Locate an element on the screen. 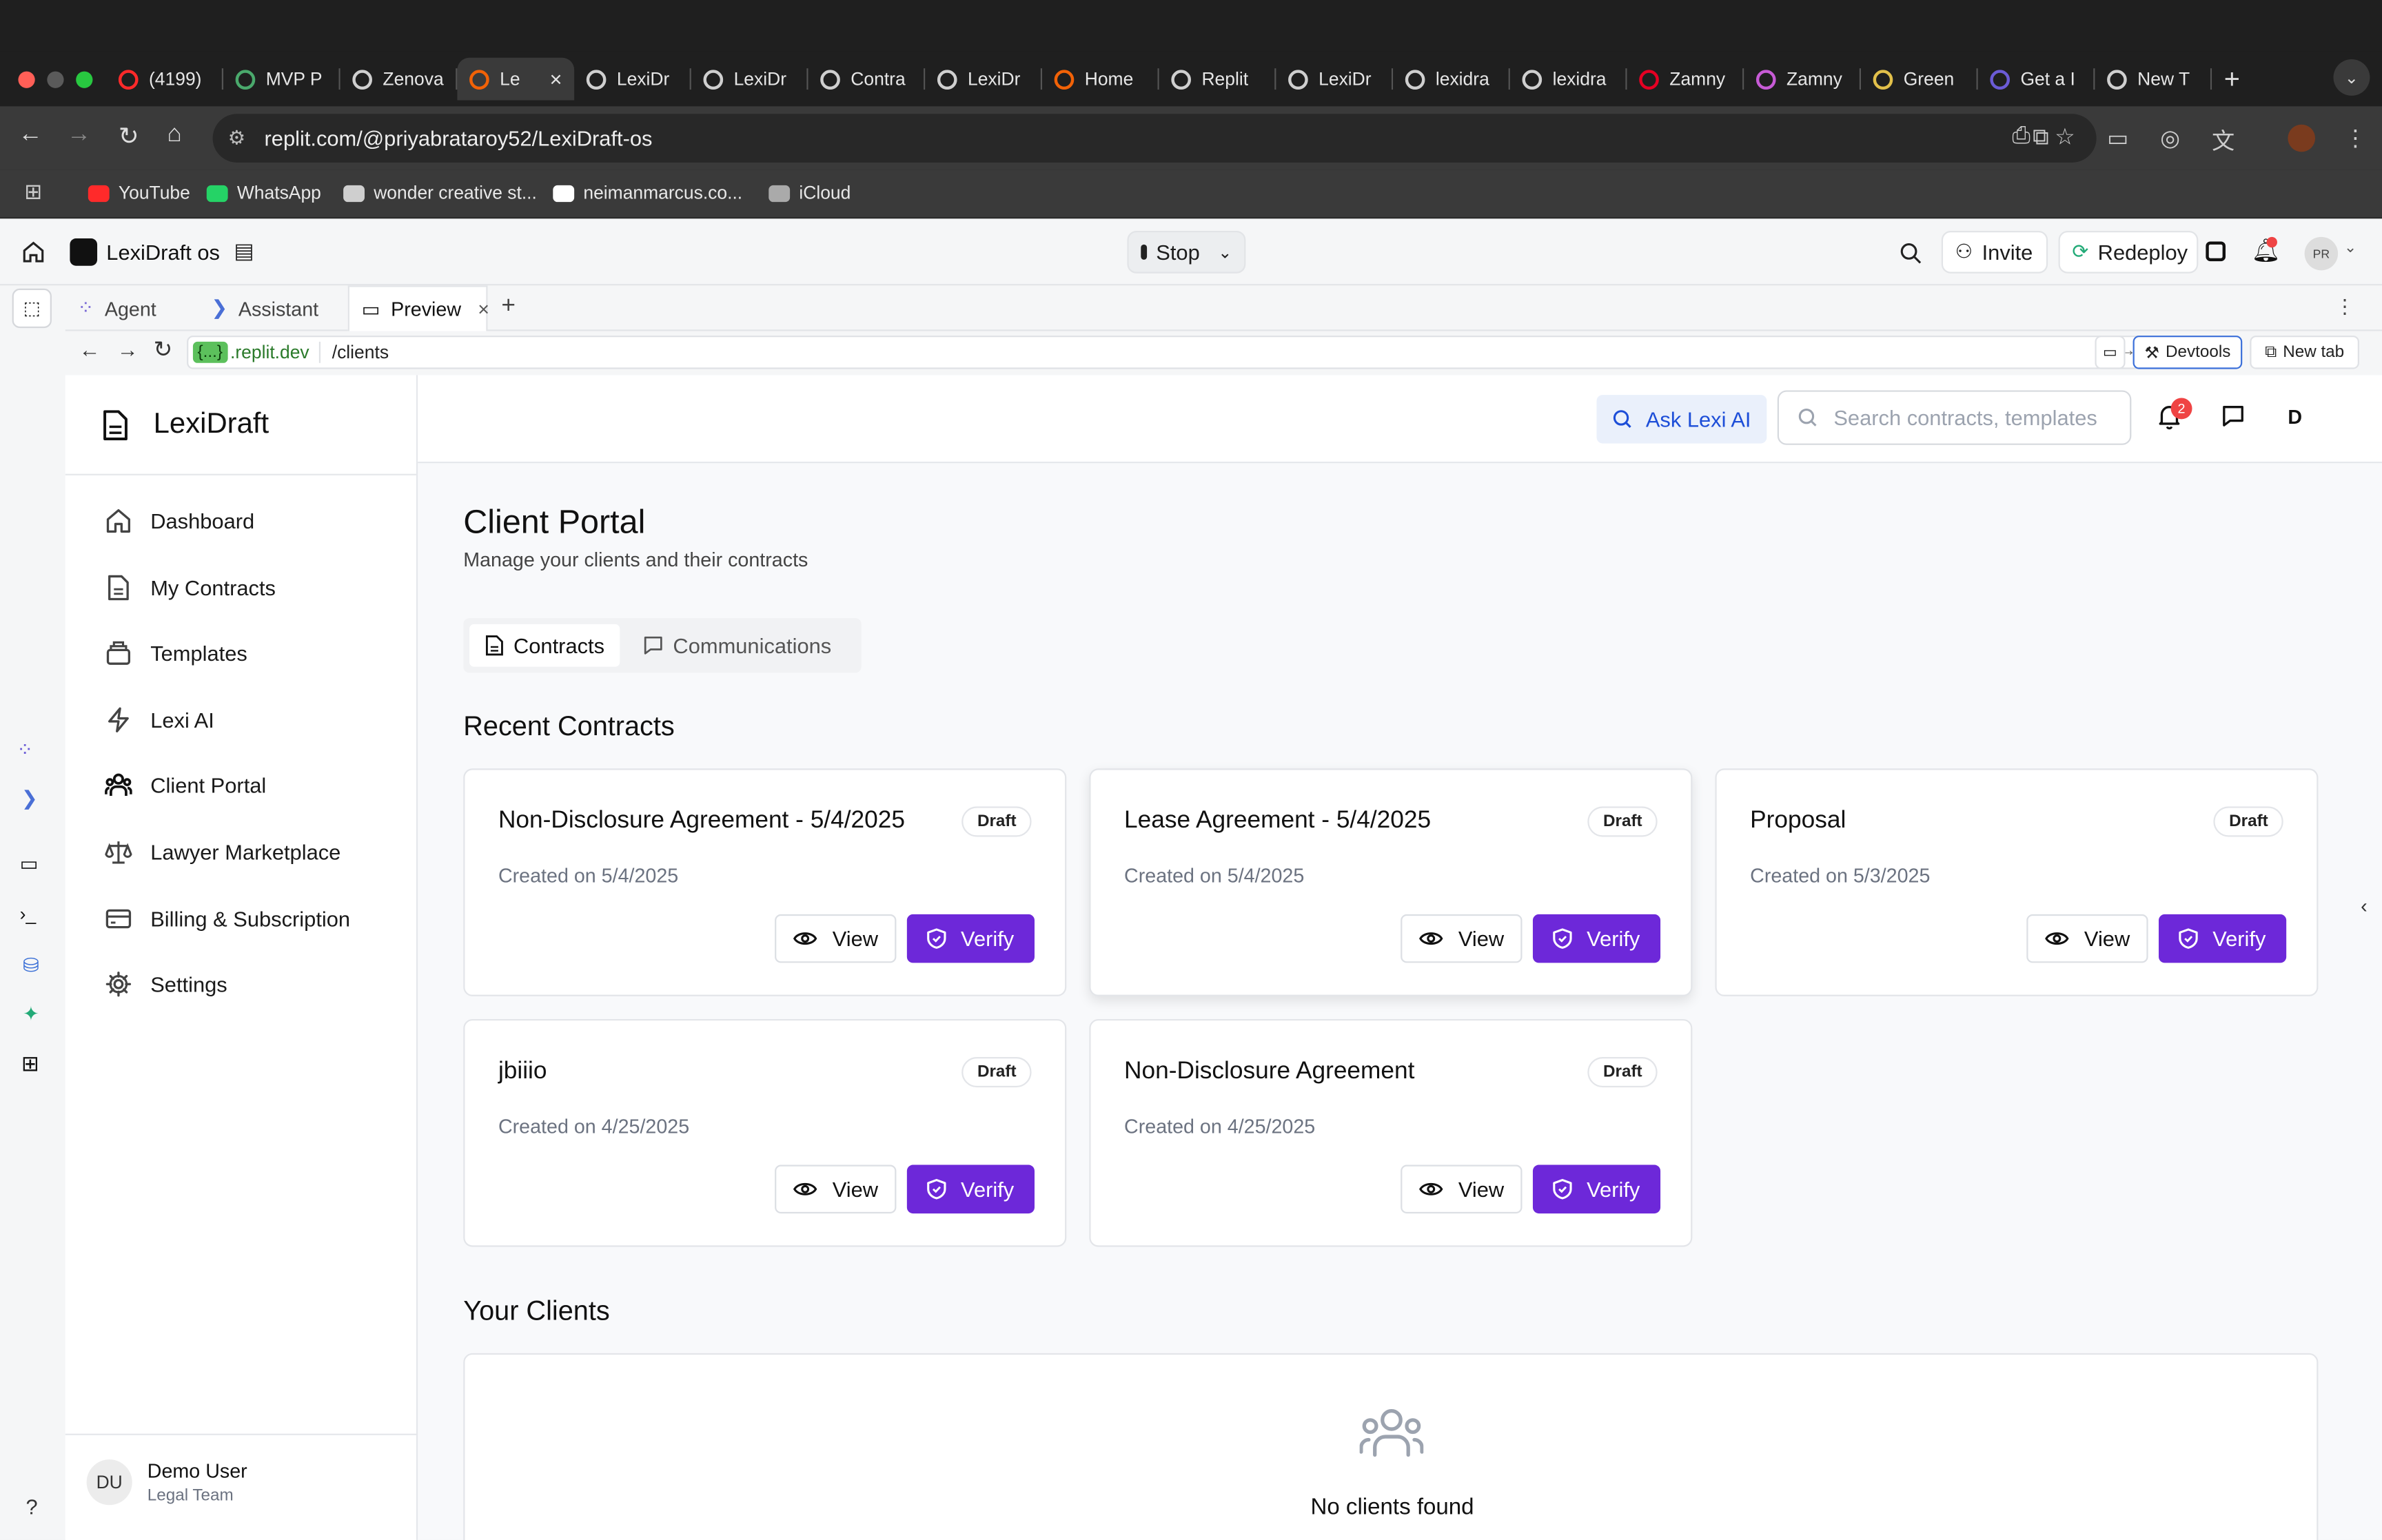 The height and width of the screenshot is (1540, 2382). media-icon: ▭ is located at coordinates (2117, 138).